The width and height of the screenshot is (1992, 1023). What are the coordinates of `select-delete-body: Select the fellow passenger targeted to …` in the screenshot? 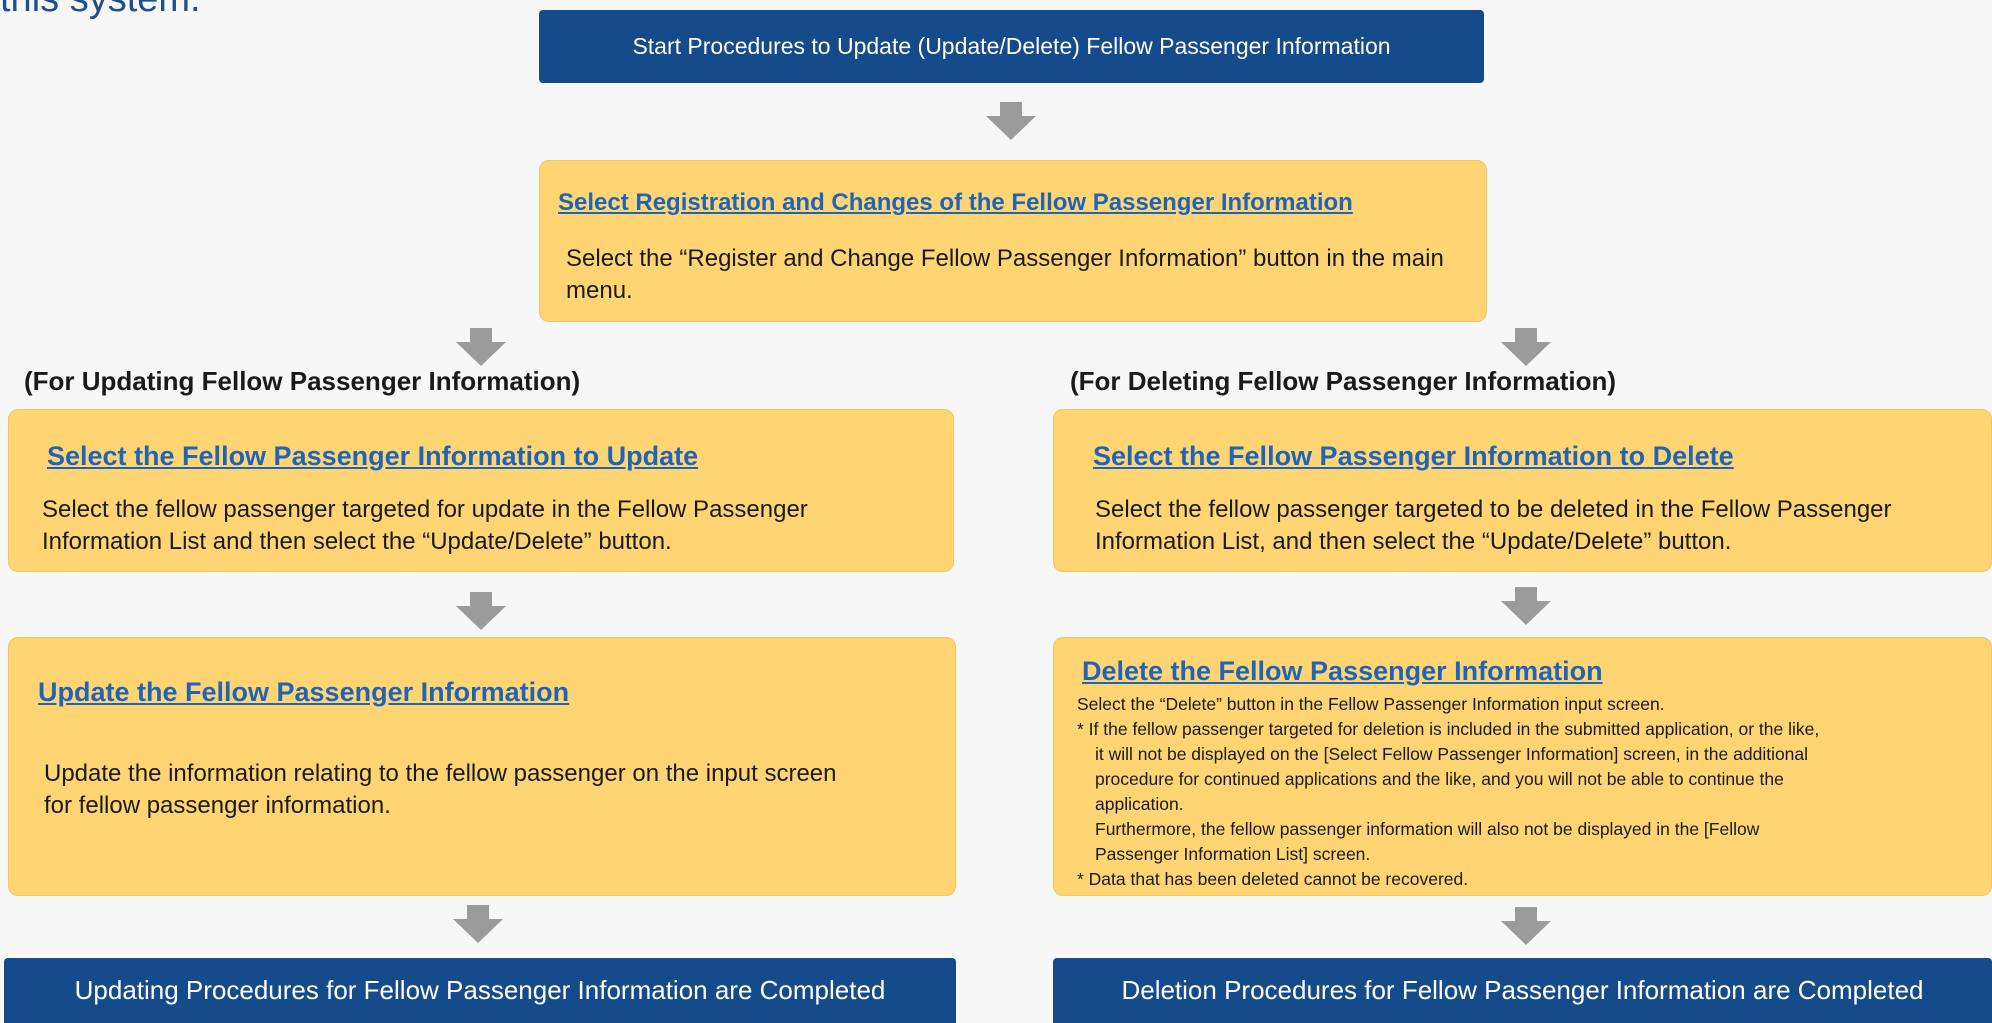 It's located at (1493, 525).